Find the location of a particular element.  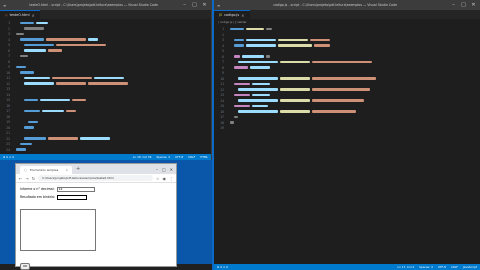

language-mode: HTML is located at coordinates (204, 157).